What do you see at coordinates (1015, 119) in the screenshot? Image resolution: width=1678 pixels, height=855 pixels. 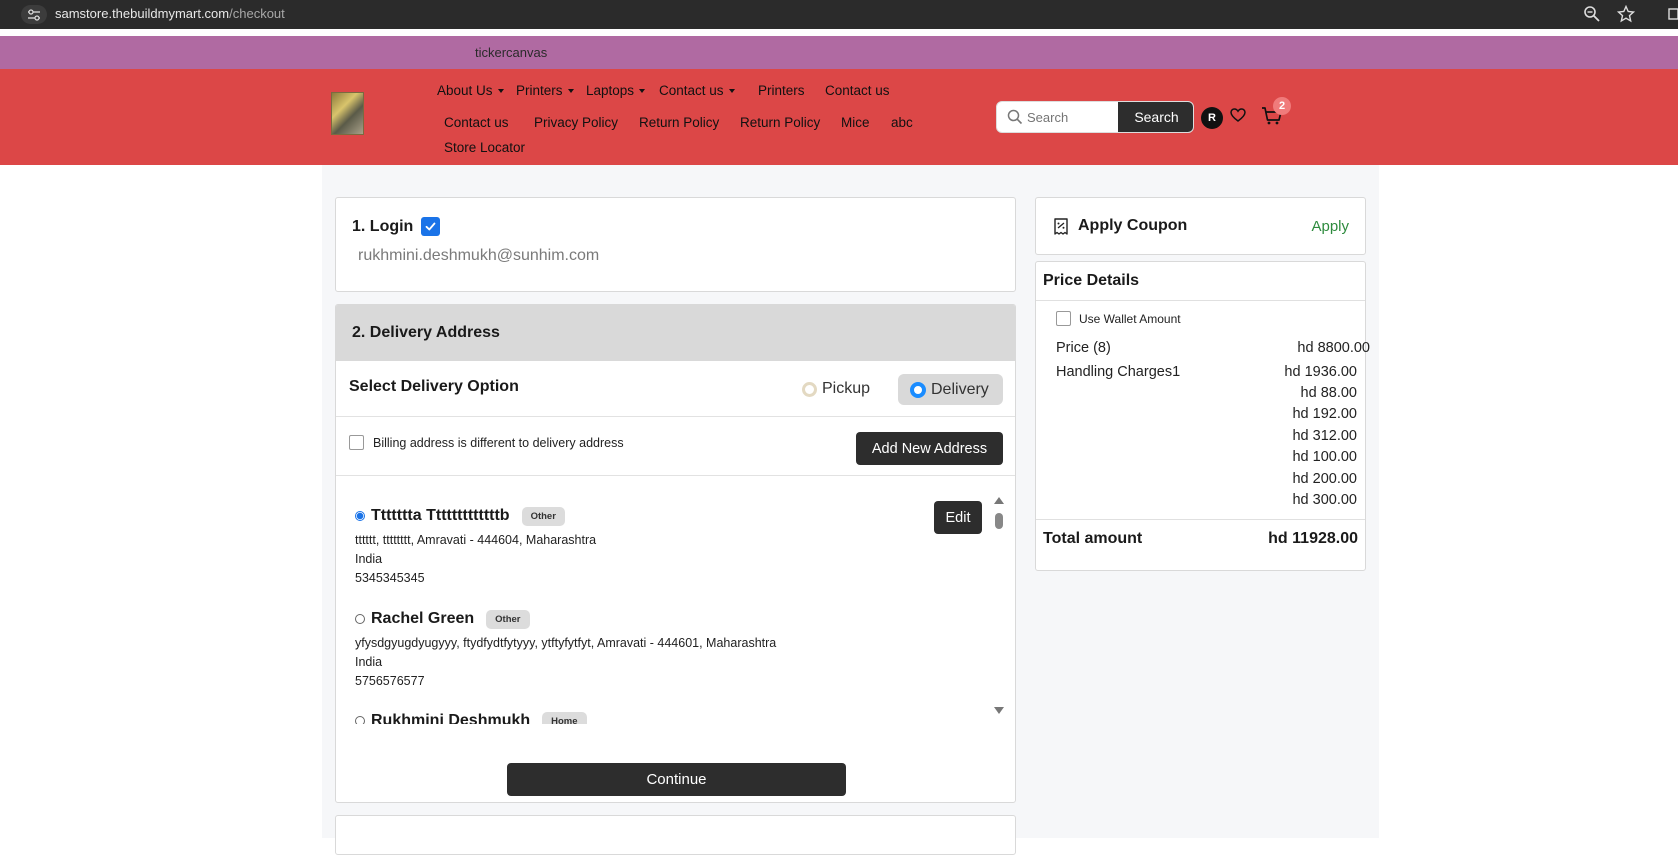 I see `search-icon` at bounding box center [1015, 119].